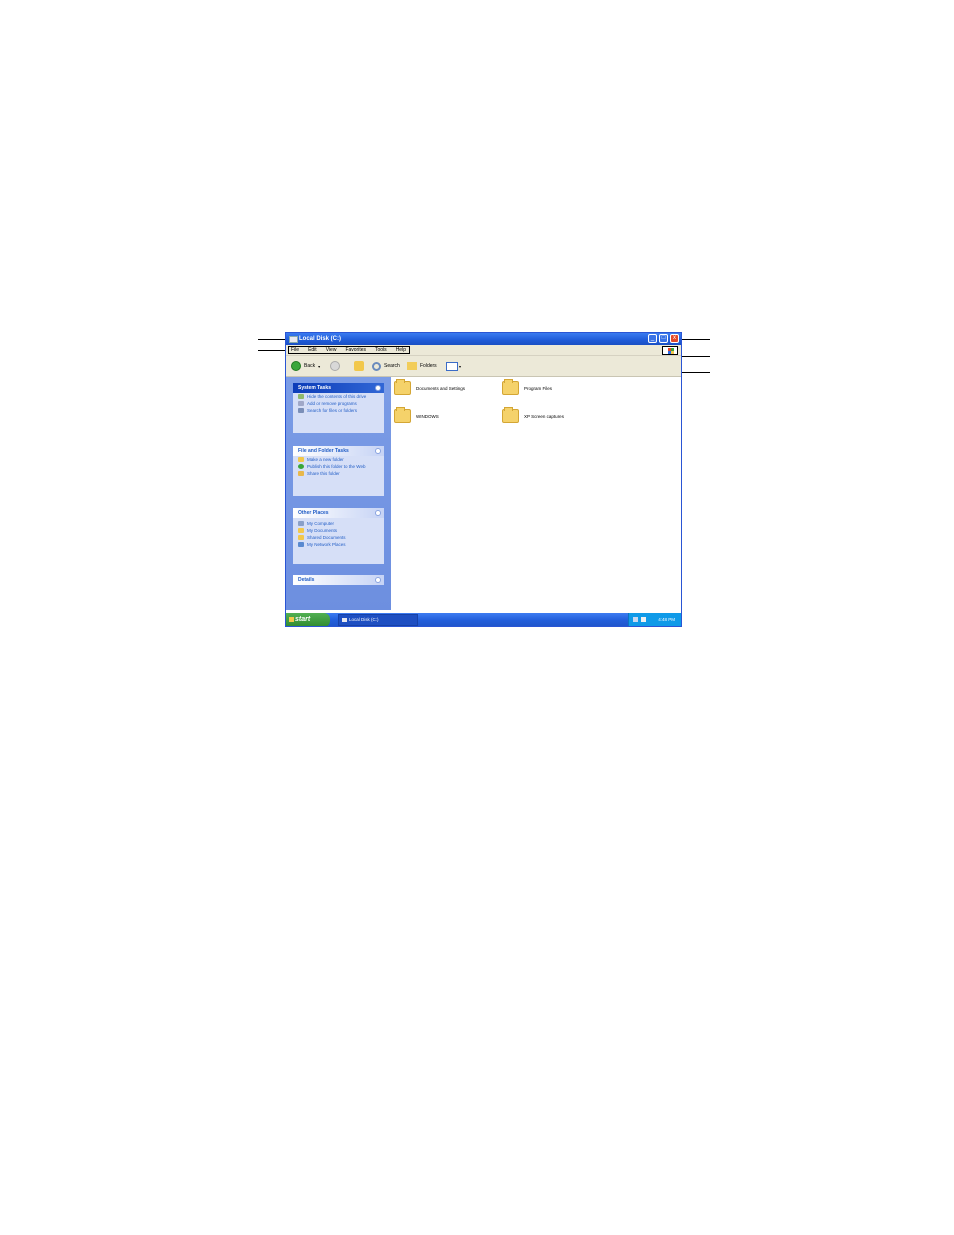  I want to click on taskbar-window-label: Local Disk (C:), so click(364, 619).